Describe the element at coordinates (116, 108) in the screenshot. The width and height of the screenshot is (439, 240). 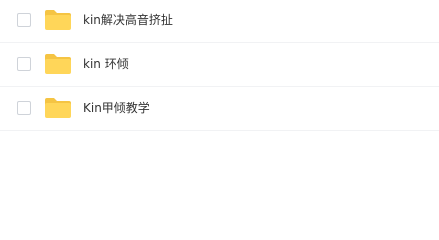
I see `file-name: Kin甲倾教学` at that location.